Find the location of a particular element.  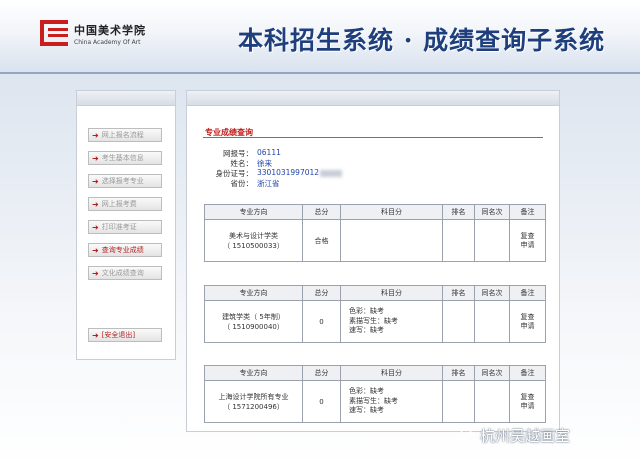

sidebar-item-label: 选择报考专业 is located at coordinates (122, 181).